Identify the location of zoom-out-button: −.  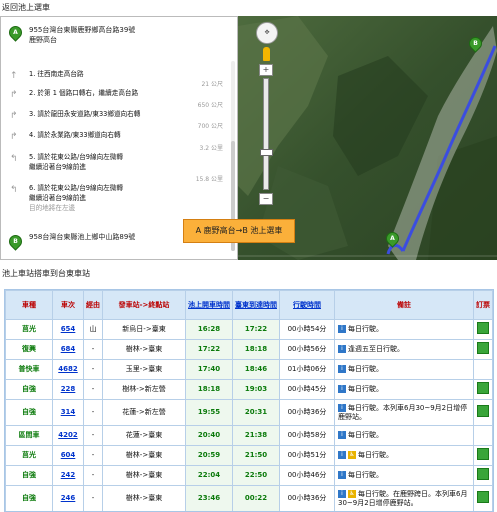
(266, 199).